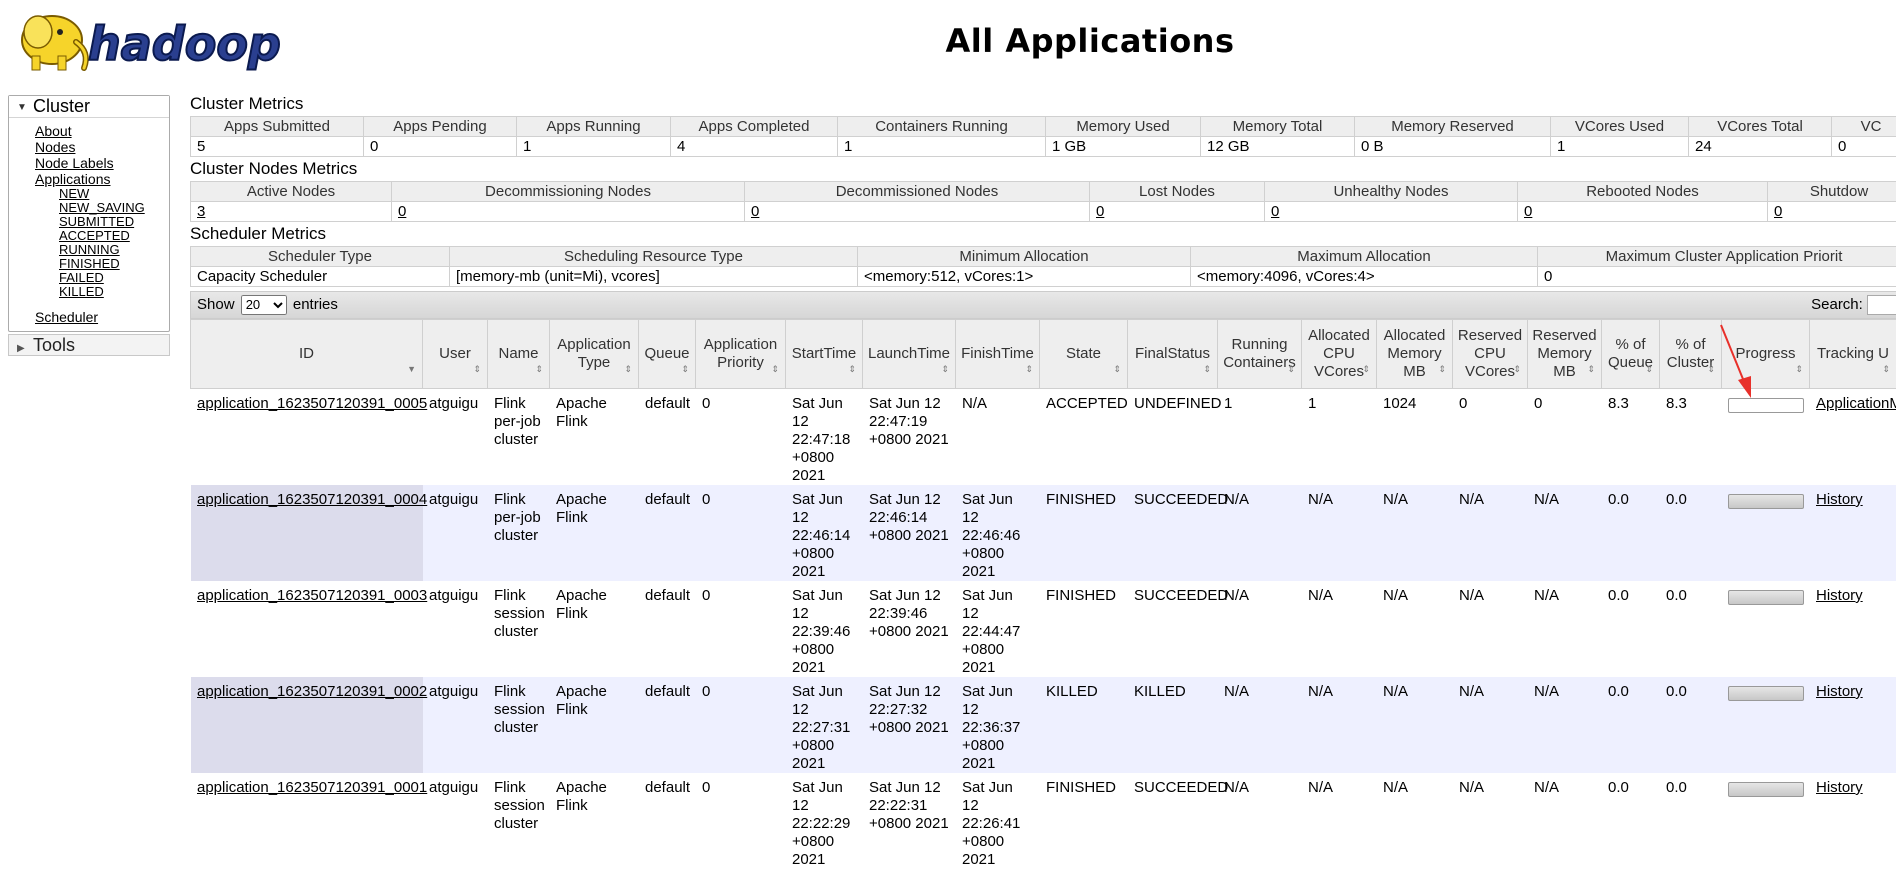 The width and height of the screenshot is (1896, 869). Describe the element at coordinates (307, 821) in the screenshot. I see `cell-id: application_1623507120391_0001` at that location.